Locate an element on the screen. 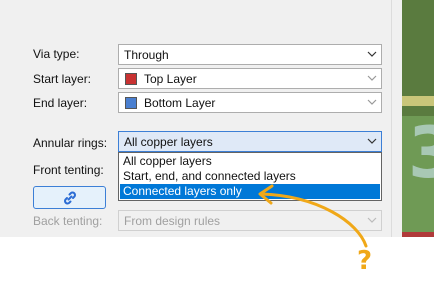 This screenshot has height=286, width=434. annotation-question-mark: ? is located at coordinates (365, 261).